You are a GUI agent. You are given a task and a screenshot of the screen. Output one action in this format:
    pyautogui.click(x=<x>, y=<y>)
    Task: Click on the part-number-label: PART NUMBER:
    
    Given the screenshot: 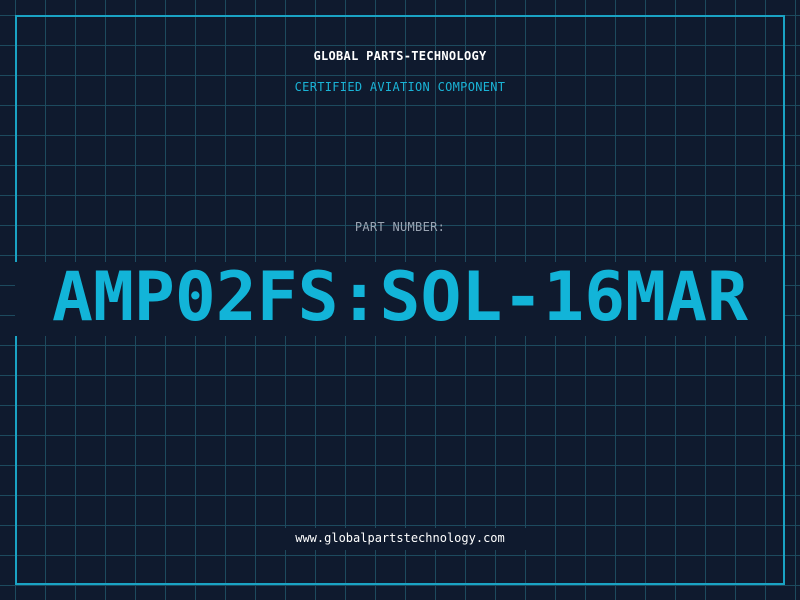 What is the action you would take?
    pyautogui.click(x=400, y=227)
    